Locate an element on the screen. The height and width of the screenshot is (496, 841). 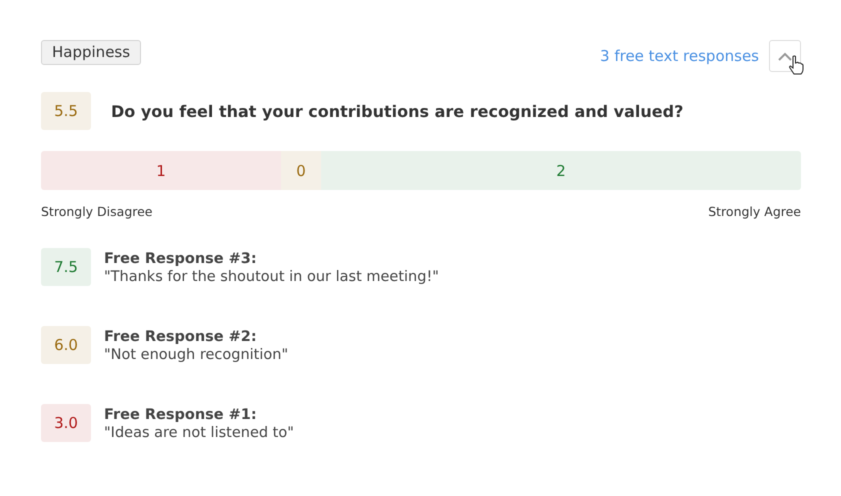
score-badge: 3.0 is located at coordinates (66, 423).